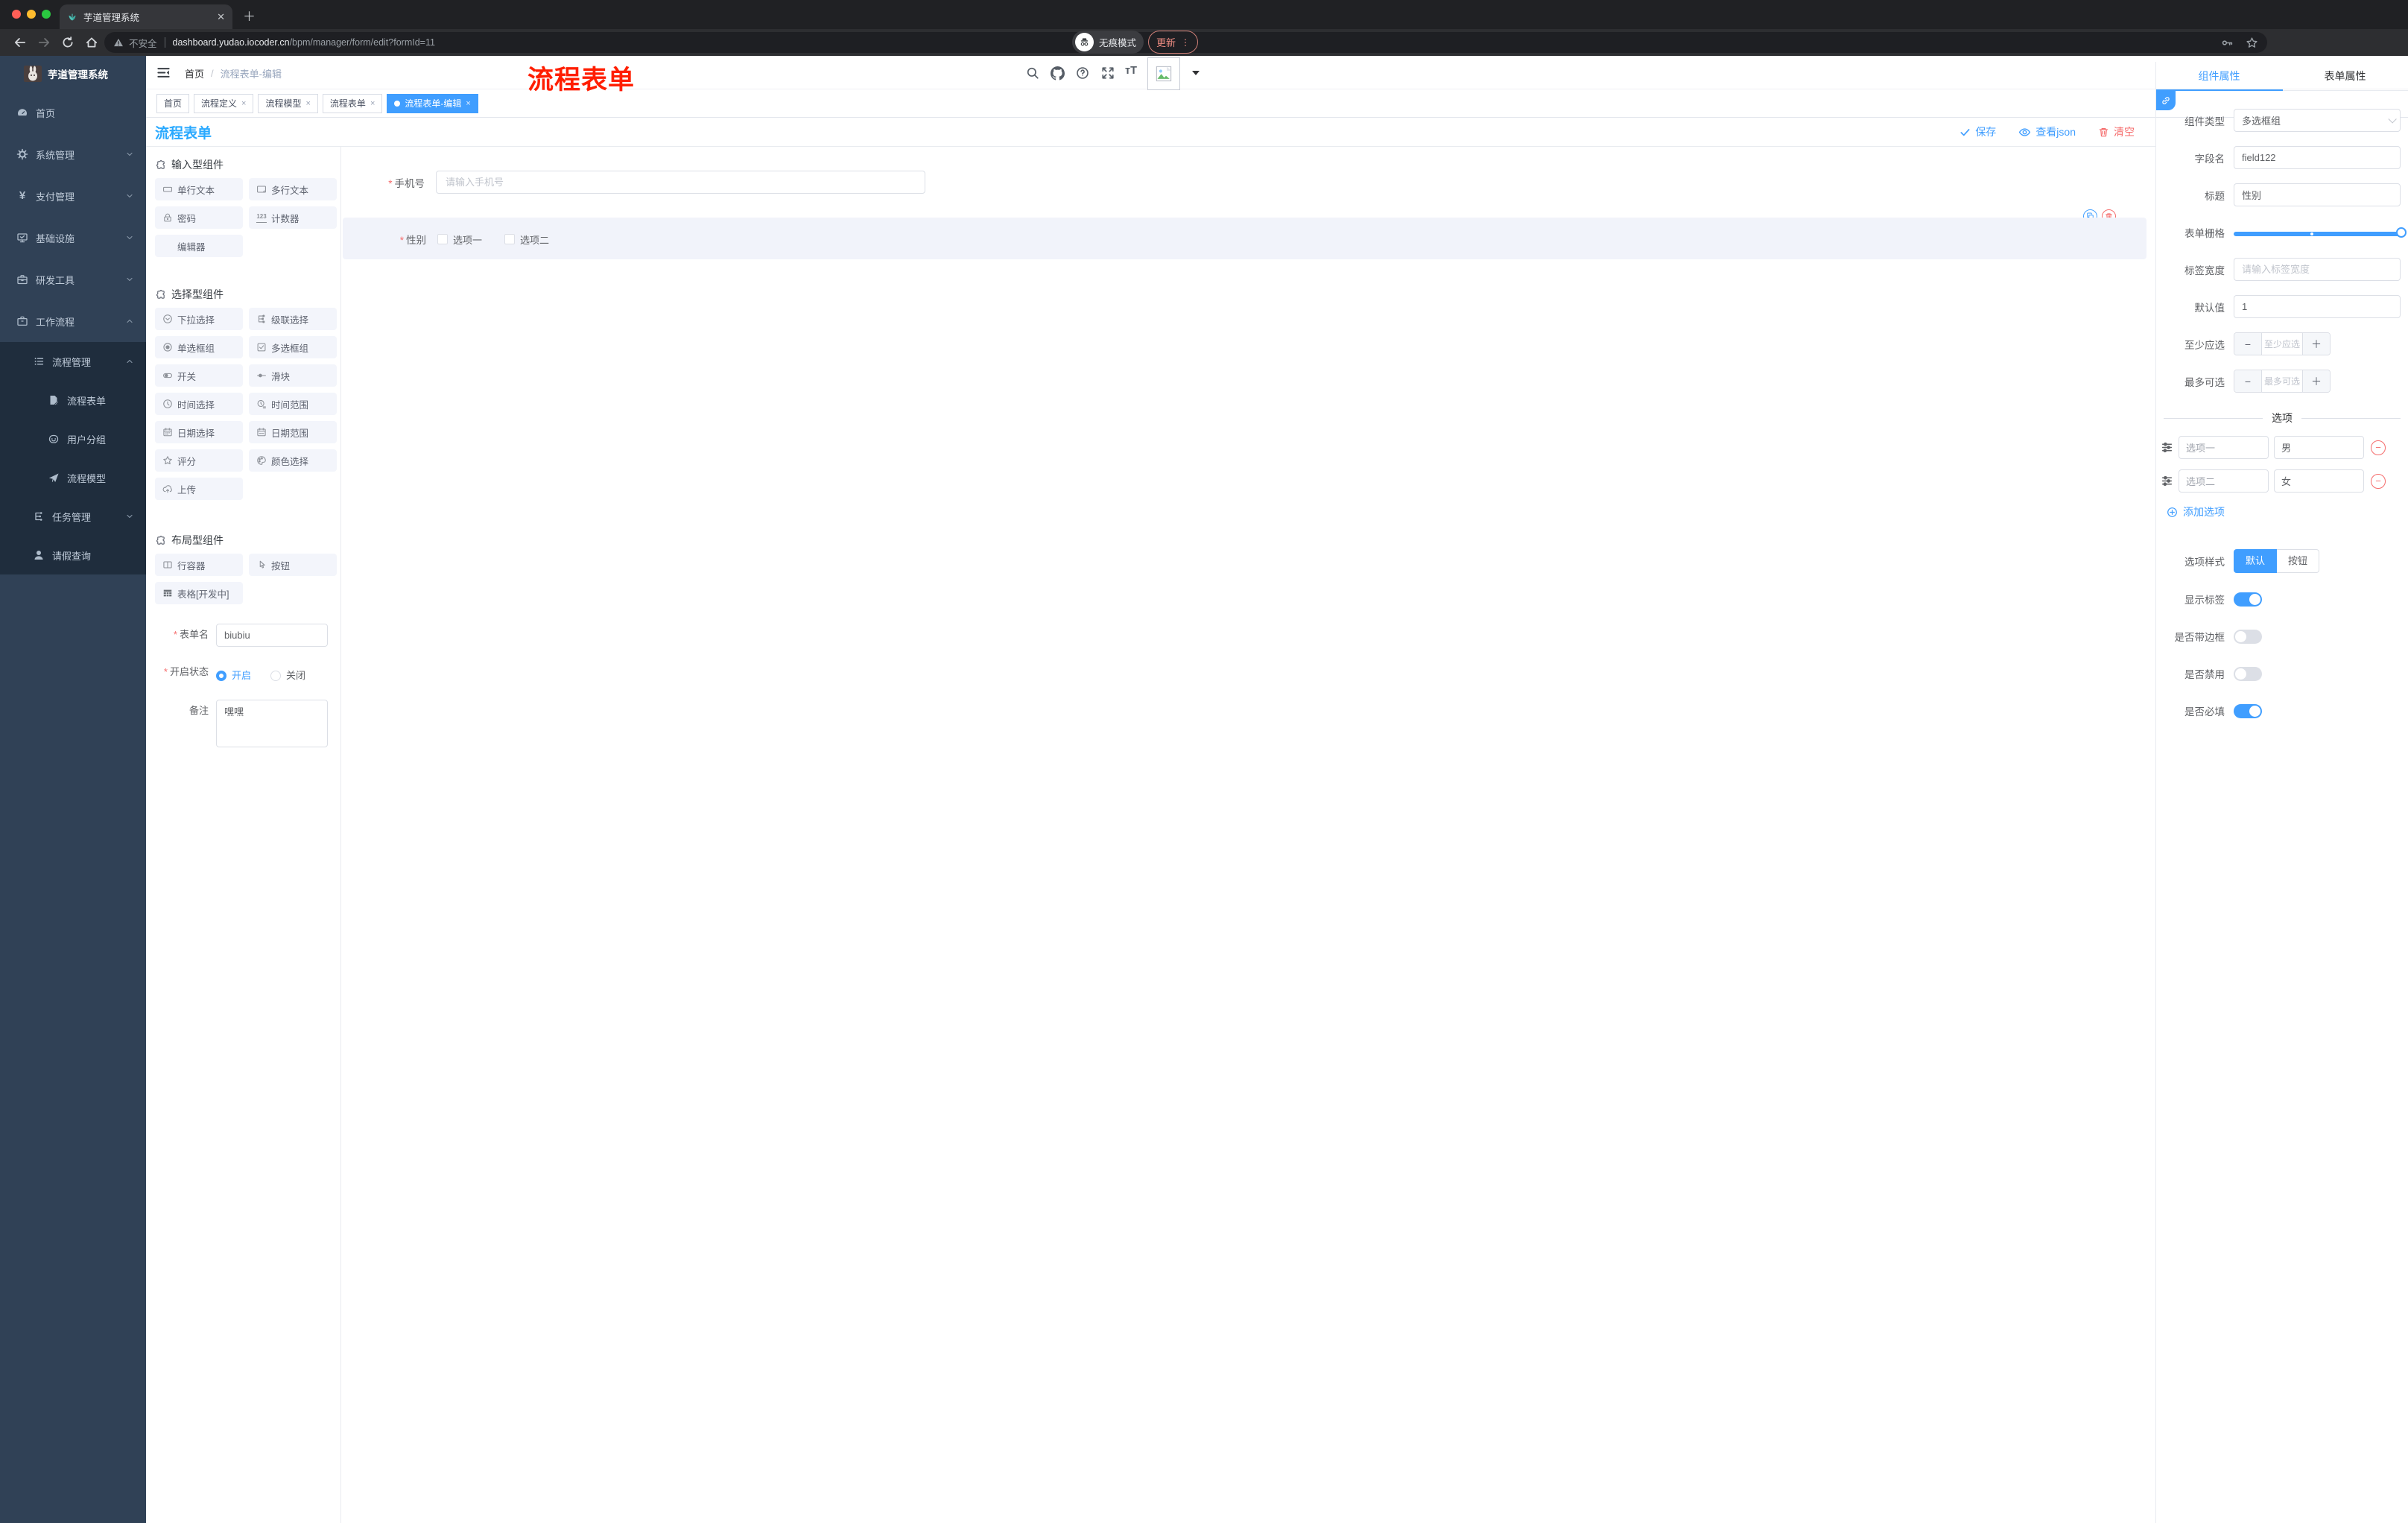 The height and width of the screenshot is (1523, 2408). What do you see at coordinates (272, 636) in the screenshot?
I see `form-name-input` at bounding box center [272, 636].